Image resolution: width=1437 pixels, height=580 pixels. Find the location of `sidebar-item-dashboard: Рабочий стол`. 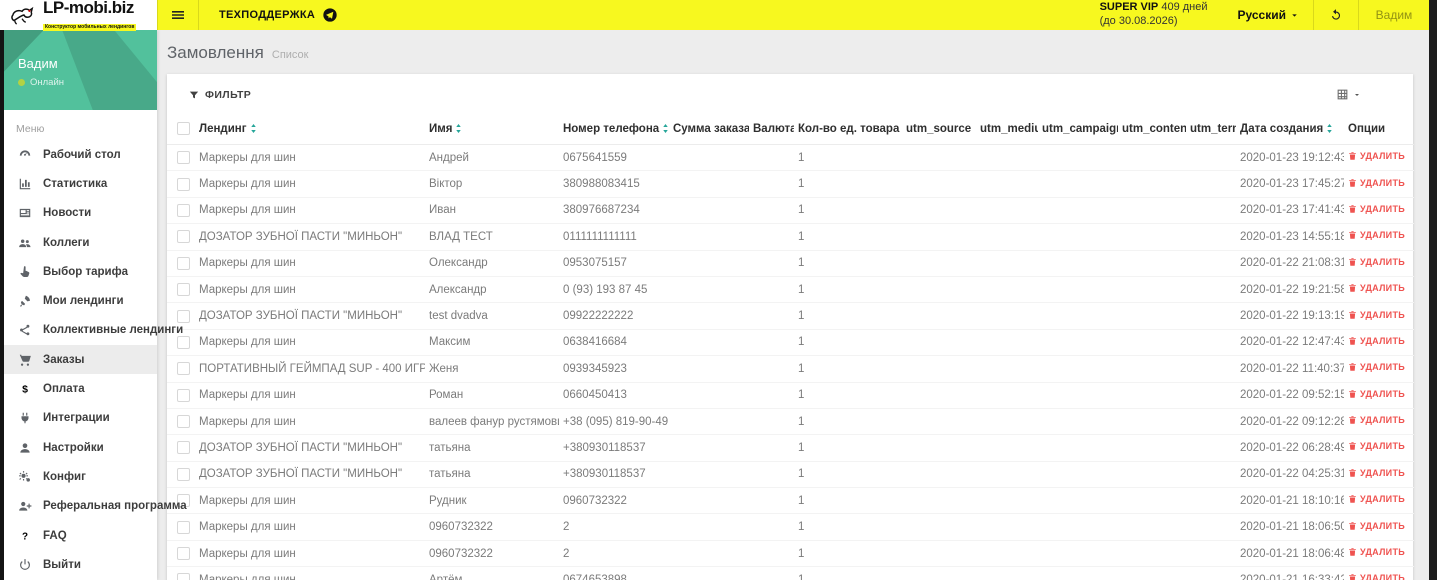

sidebar-item-dashboard: Рабочий стол is located at coordinates (80, 154).